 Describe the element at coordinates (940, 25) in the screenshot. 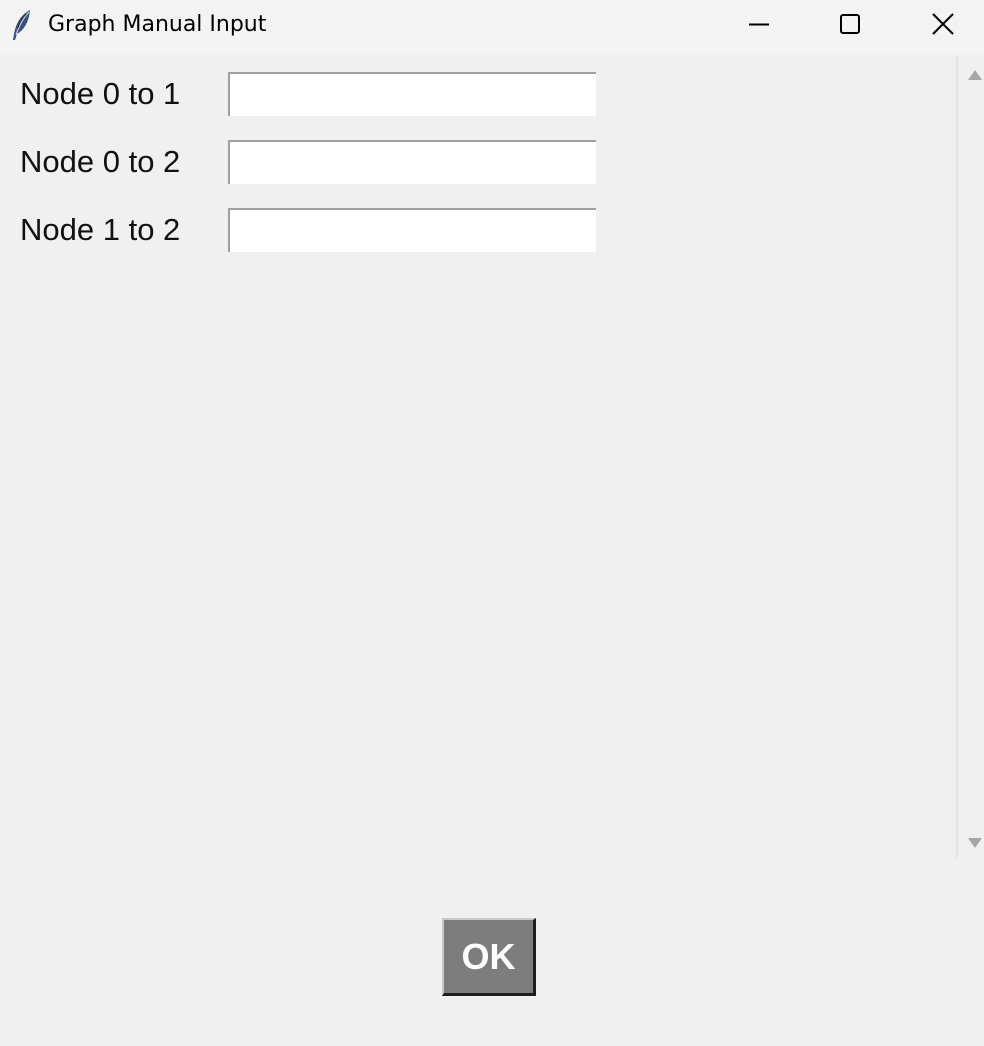

I see `close-button` at that location.